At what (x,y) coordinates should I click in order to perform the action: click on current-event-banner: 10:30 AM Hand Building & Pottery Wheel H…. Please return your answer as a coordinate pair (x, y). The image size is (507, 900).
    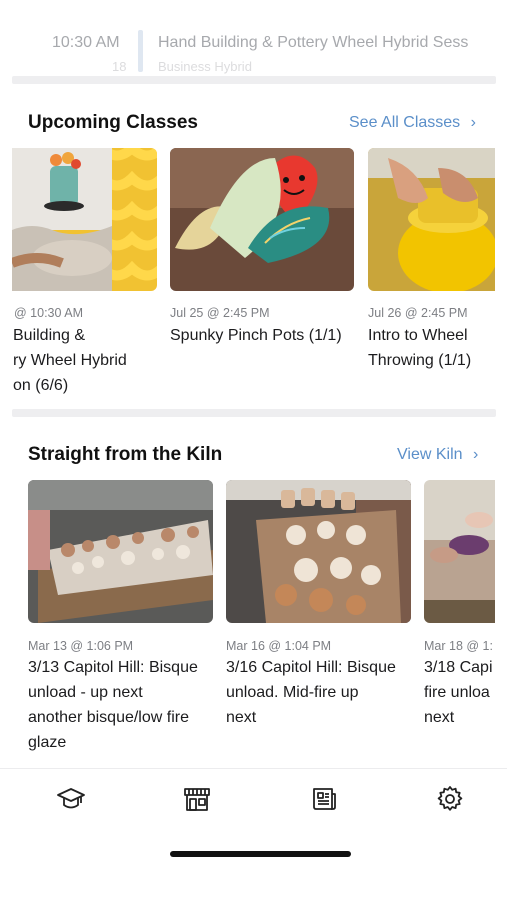
    Looking at the image, I should click on (253, 40).